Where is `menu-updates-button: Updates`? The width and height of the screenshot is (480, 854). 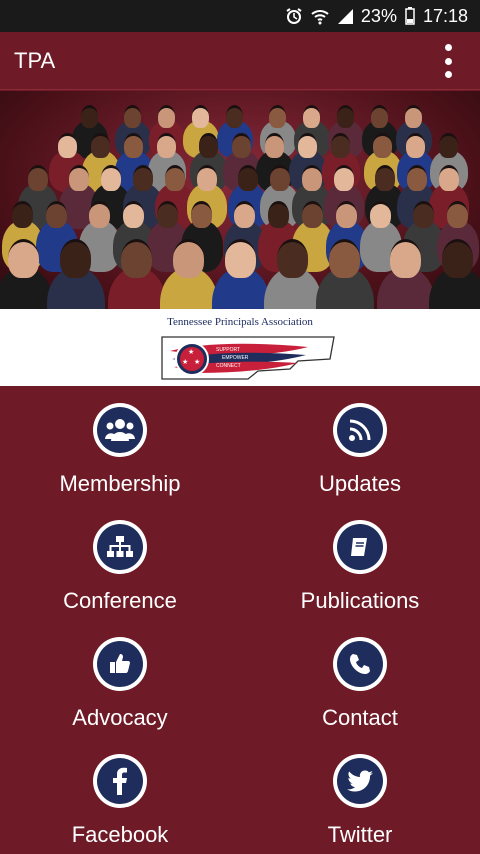
menu-updates-button: Updates is located at coordinates (360, 444).